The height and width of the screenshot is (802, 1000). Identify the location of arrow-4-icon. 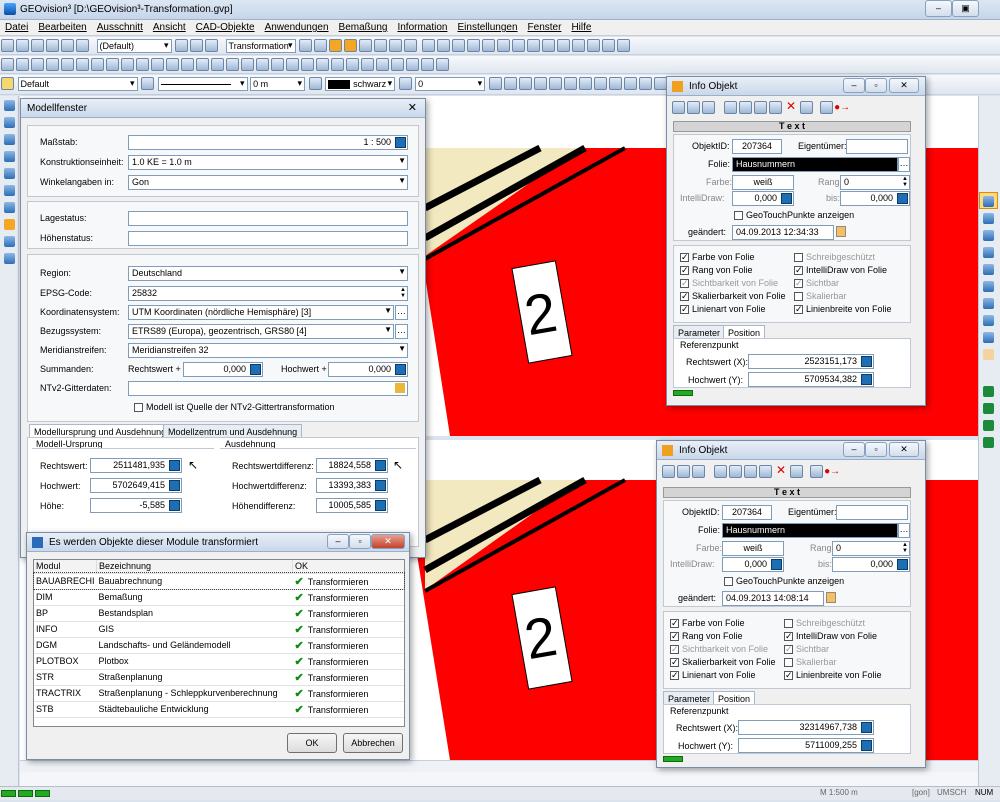
(988, 441).